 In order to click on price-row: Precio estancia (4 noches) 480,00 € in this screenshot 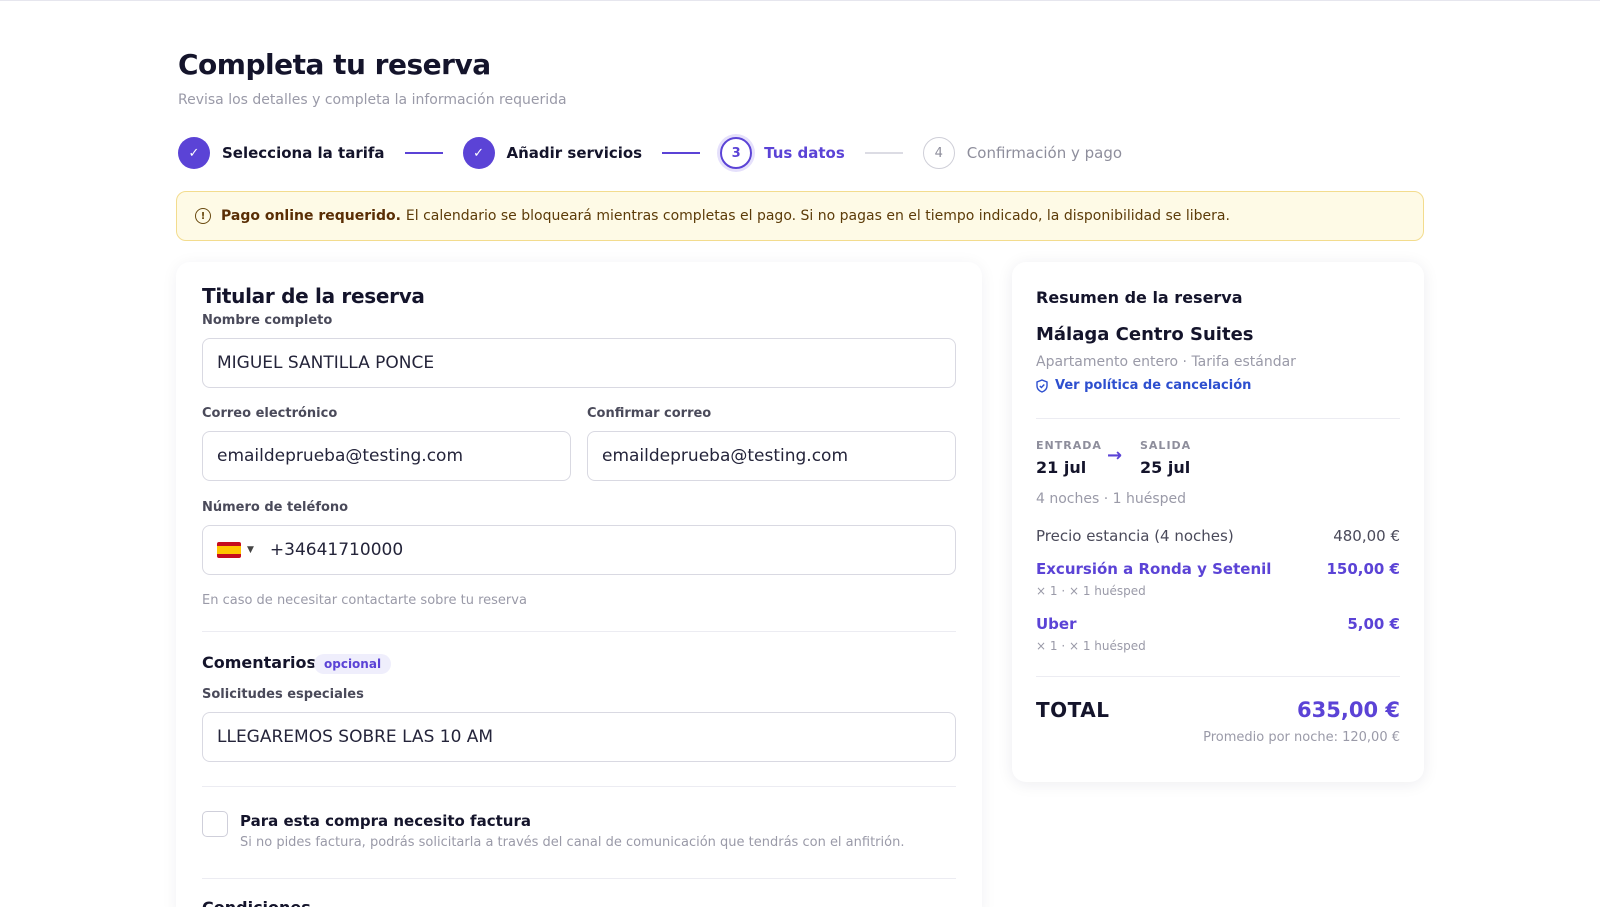, I will do `click(1218, 536)`.